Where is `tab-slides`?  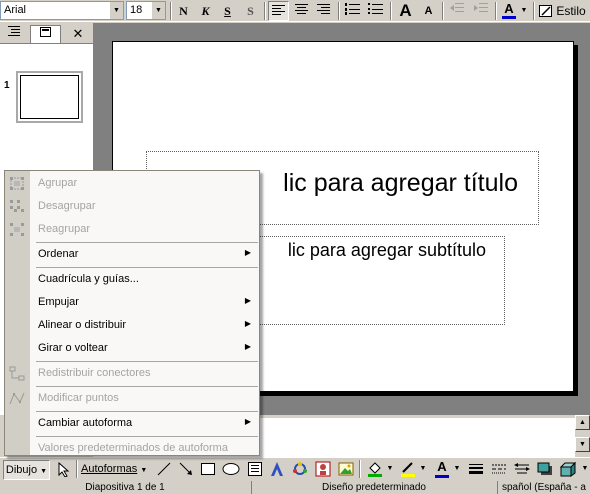
tab-slides is located at coordinates (45, 34).